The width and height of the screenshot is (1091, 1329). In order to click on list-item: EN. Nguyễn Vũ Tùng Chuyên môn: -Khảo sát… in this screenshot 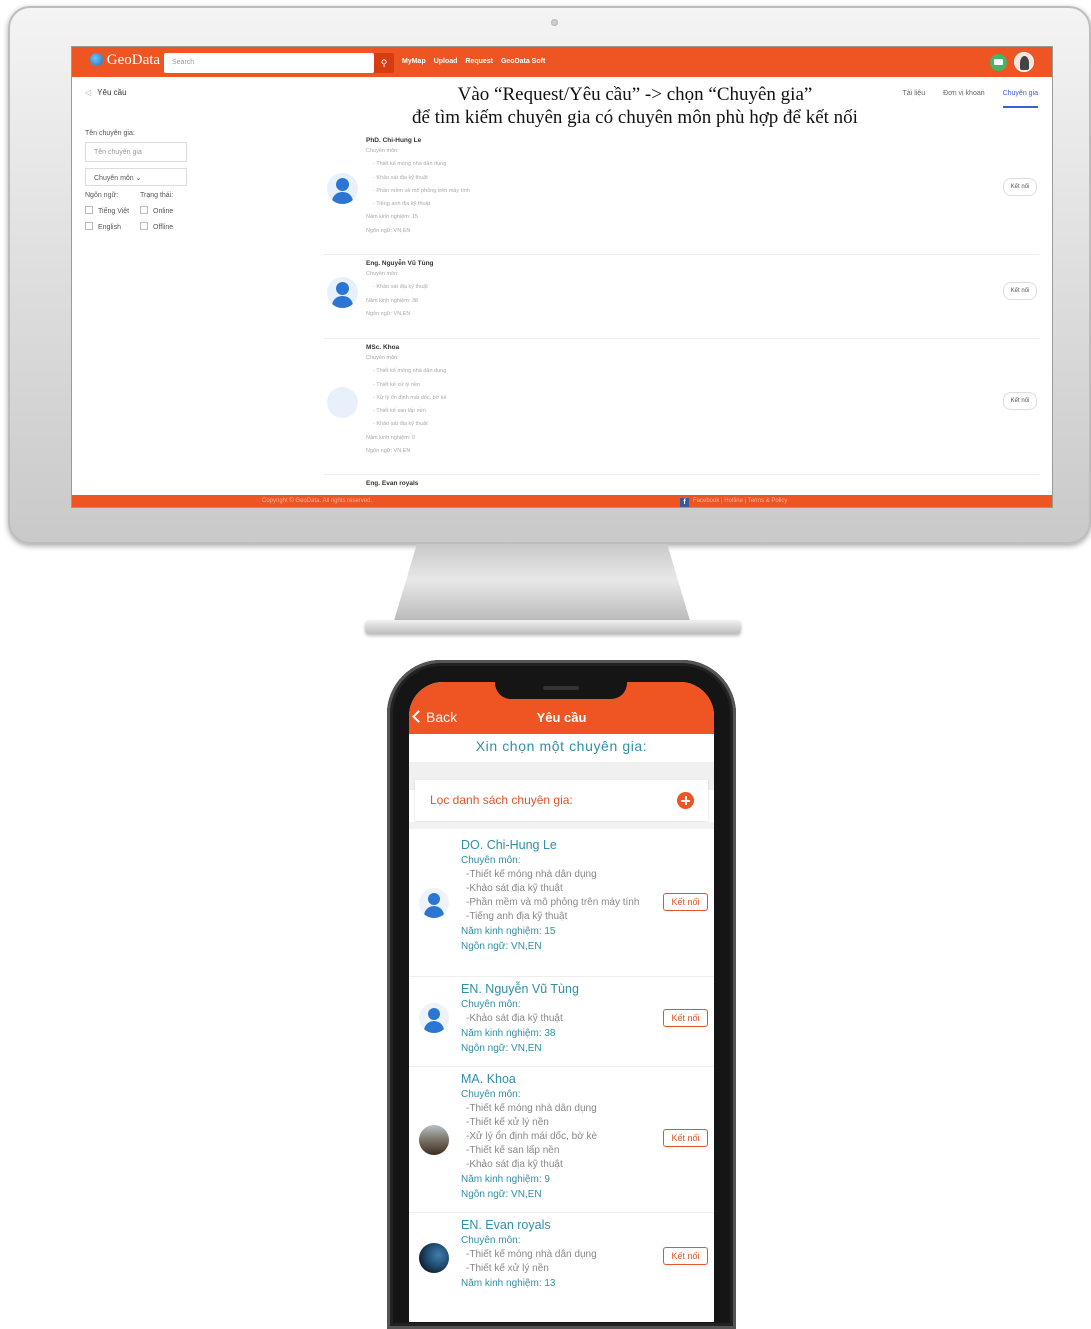, I will do `click(561, 1022)`.